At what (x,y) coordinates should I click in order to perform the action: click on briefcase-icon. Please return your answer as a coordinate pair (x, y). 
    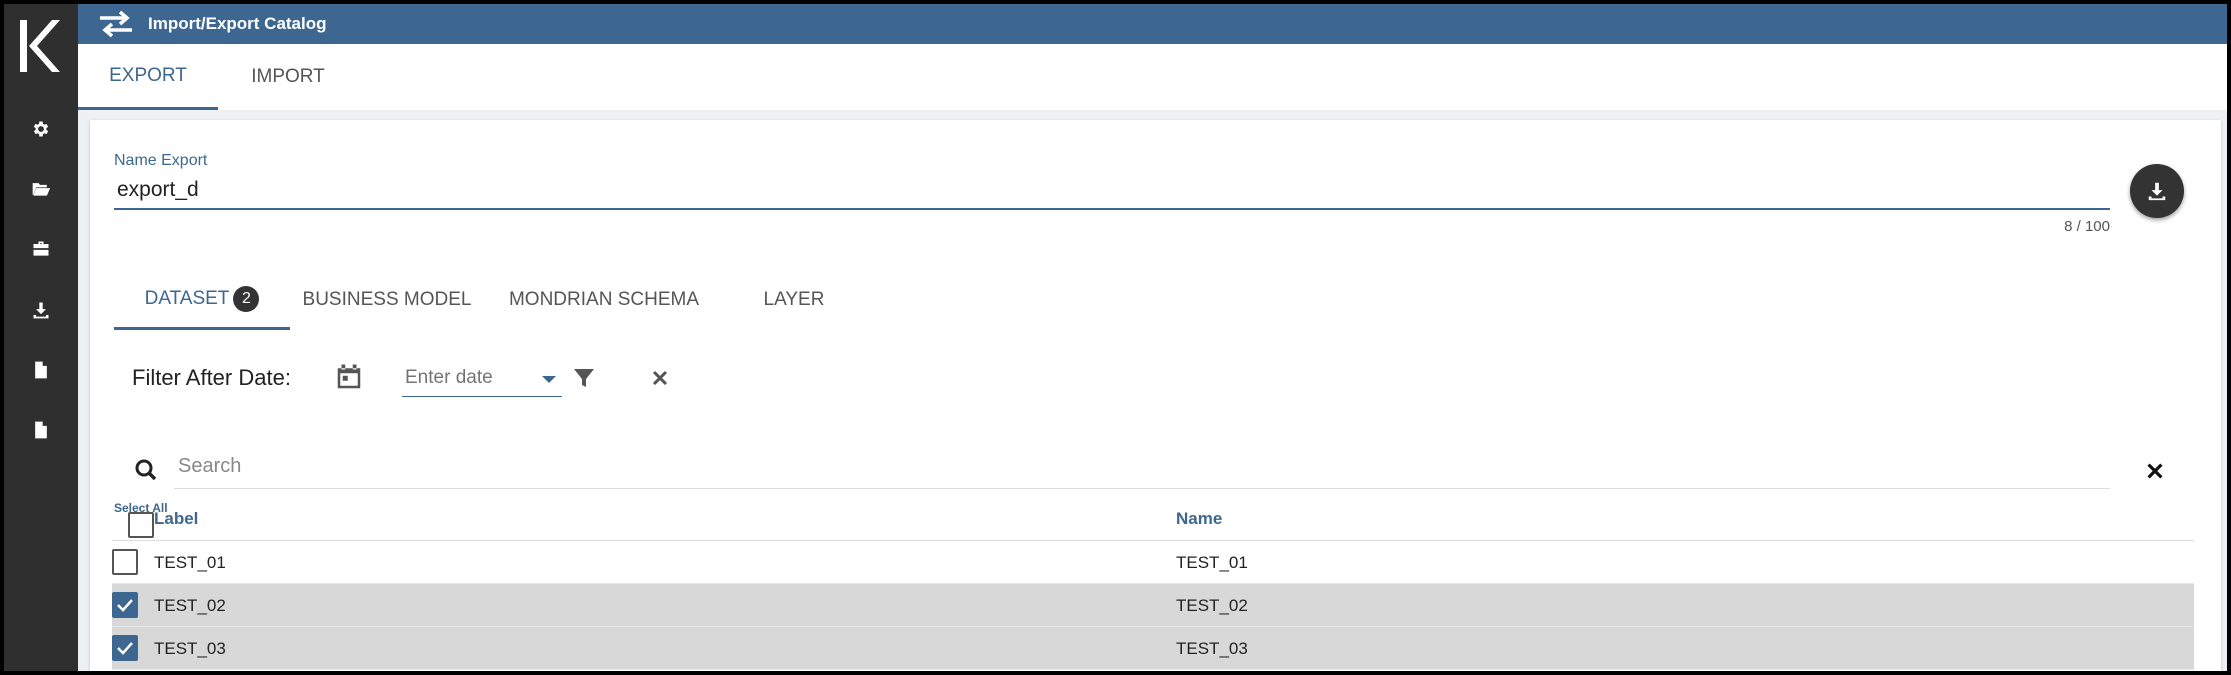
    Looking at the image, I should click on (41, 248).